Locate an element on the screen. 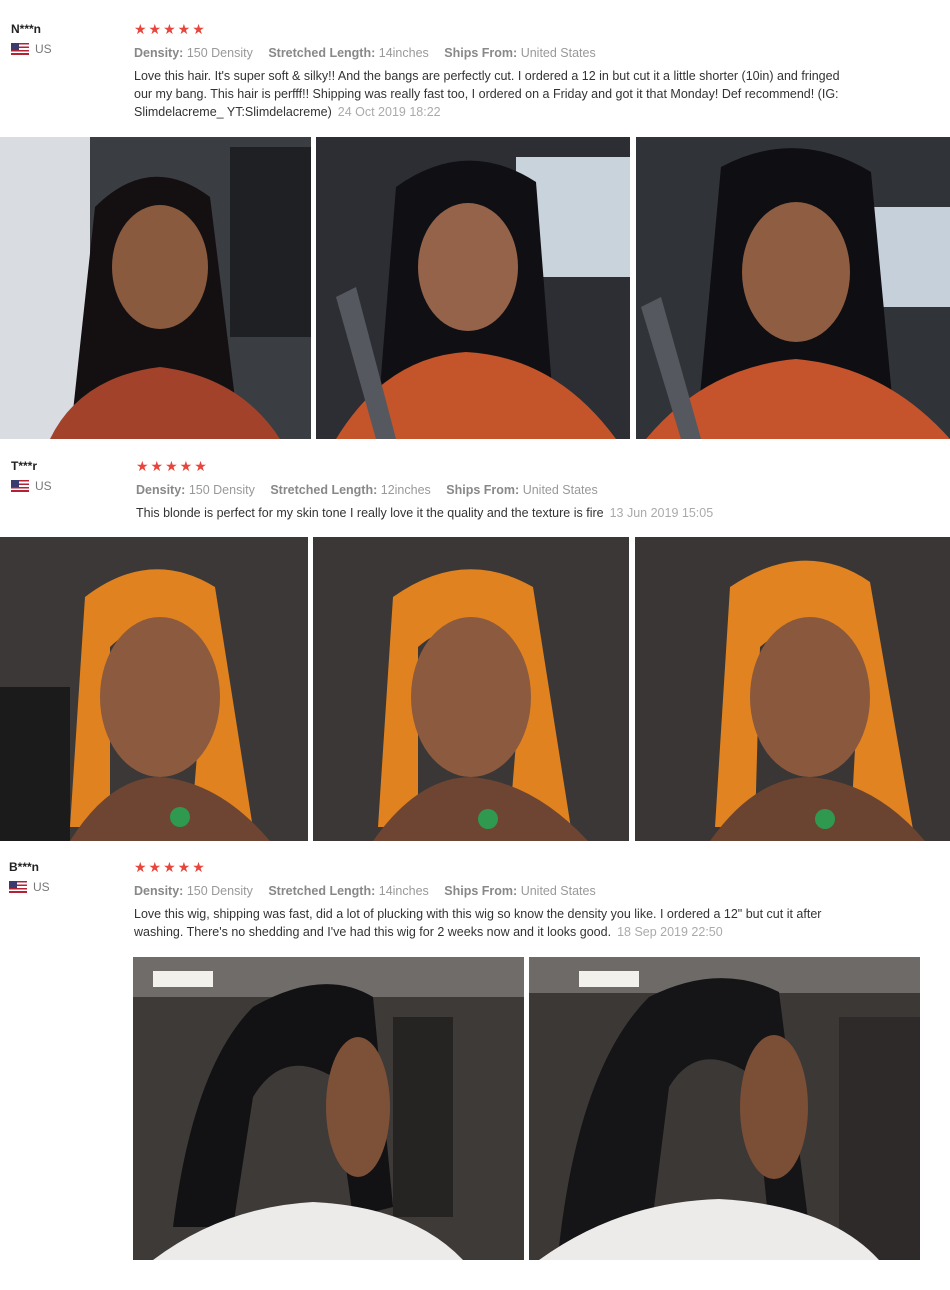  length-value: 12inches is located at coordinates (405, 490).